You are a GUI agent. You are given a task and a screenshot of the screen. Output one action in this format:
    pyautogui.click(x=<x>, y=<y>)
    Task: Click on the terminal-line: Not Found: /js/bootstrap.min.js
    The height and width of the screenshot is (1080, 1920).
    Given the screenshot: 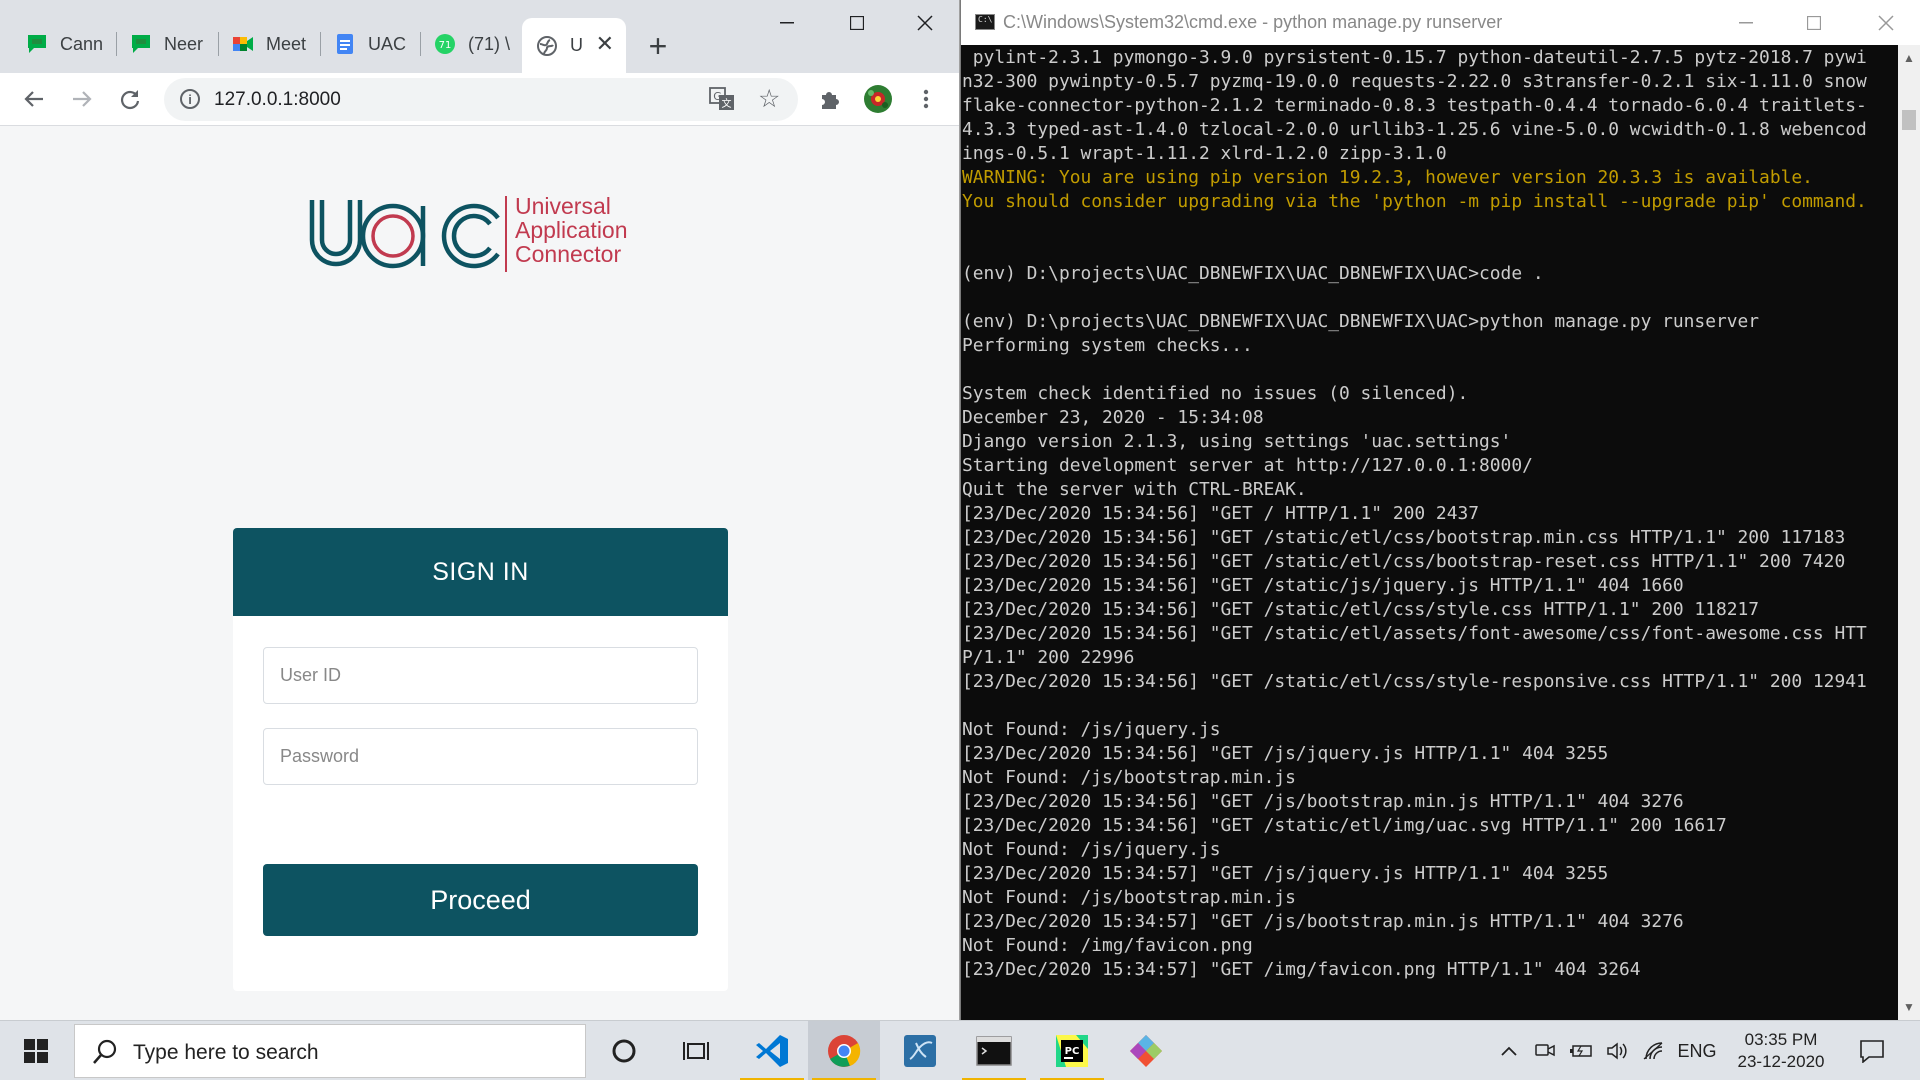 What is the action you would take?
    pyautogui.click(x=1129, y=897)
    